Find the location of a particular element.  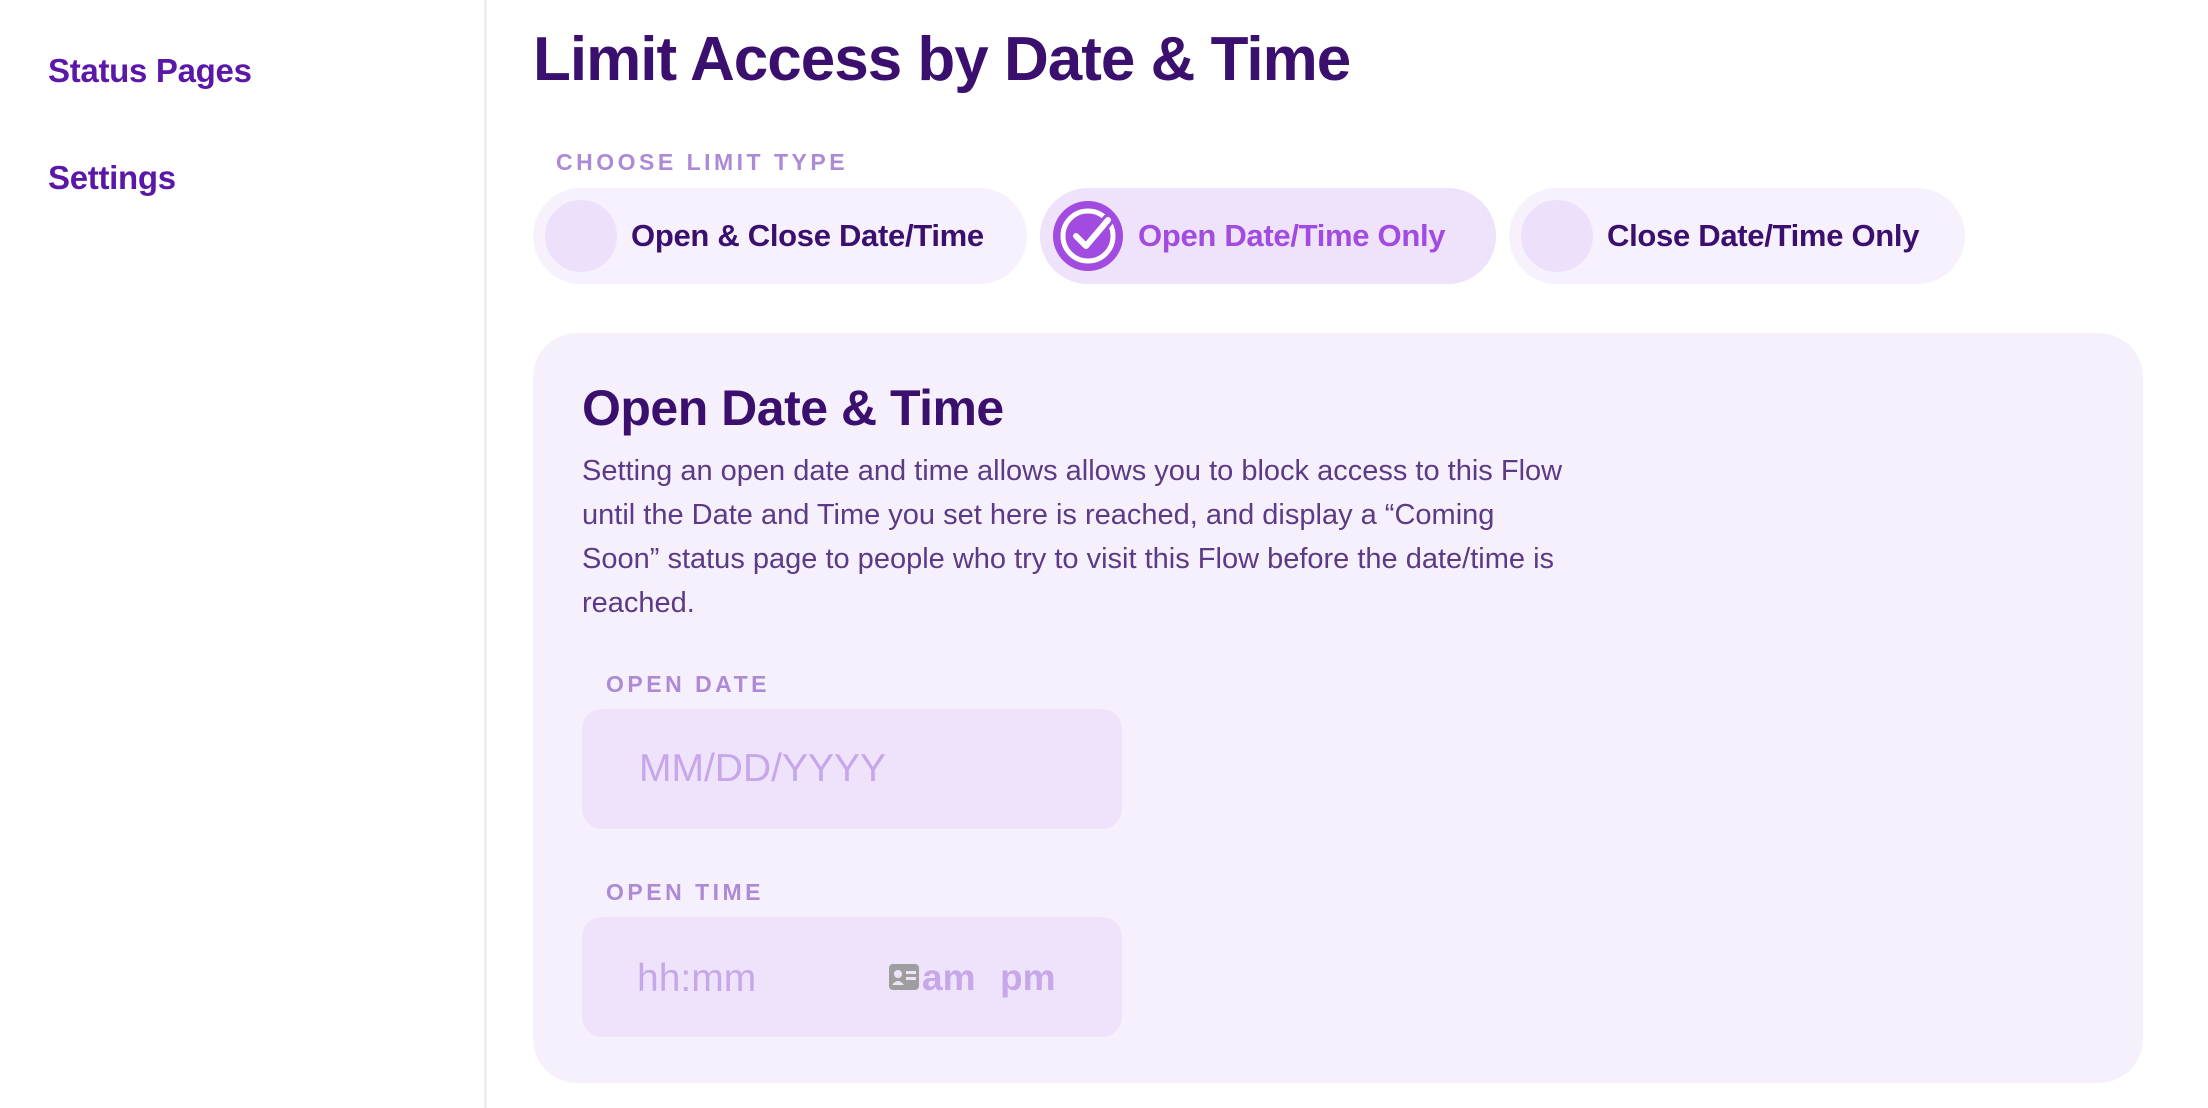

contact-card-icon is located at coordinates (904, 977).